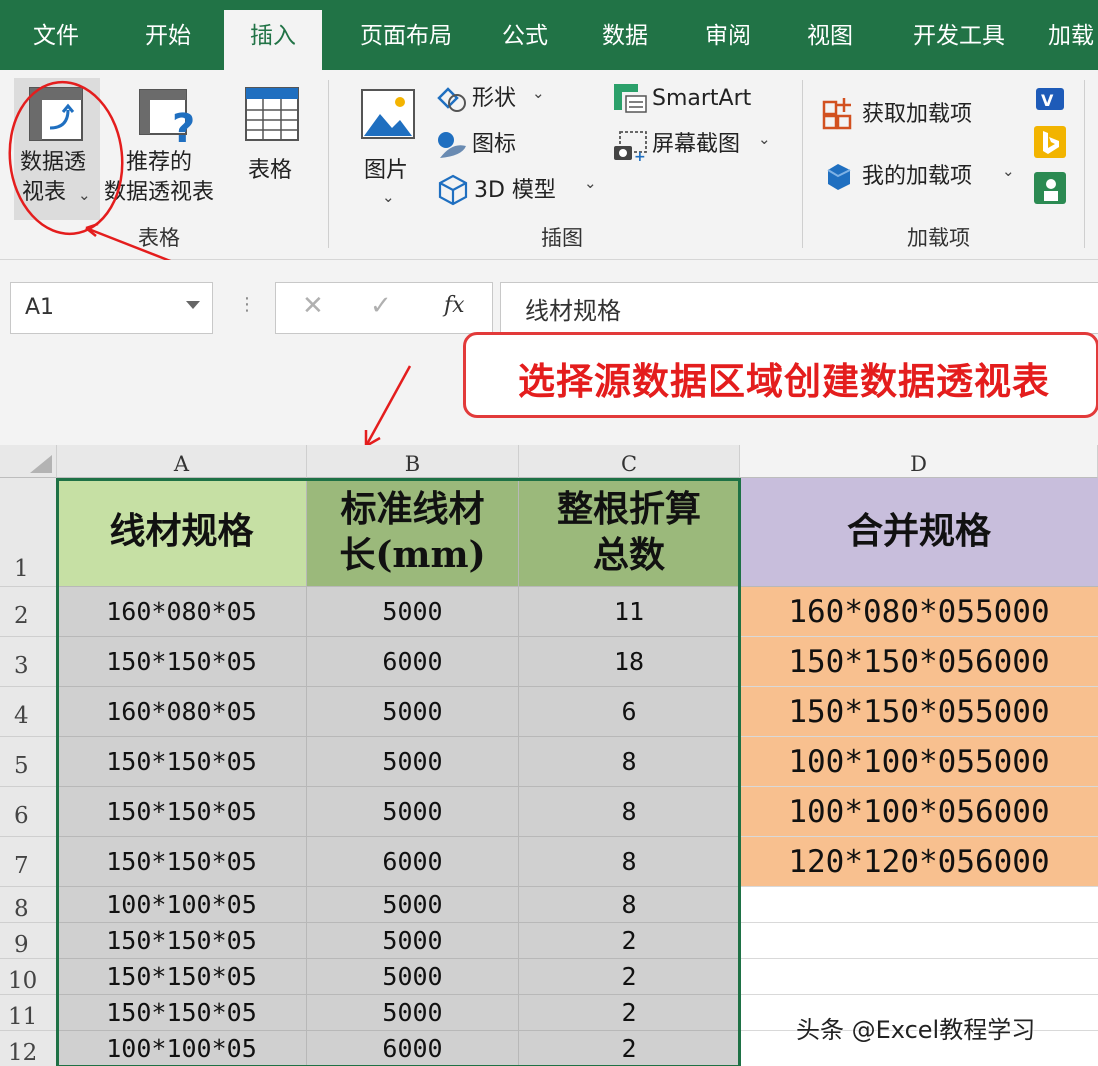 The width and height of the screenshot is (1098, 1066). I want to click on tab-data: 数据, so click(625, 35).